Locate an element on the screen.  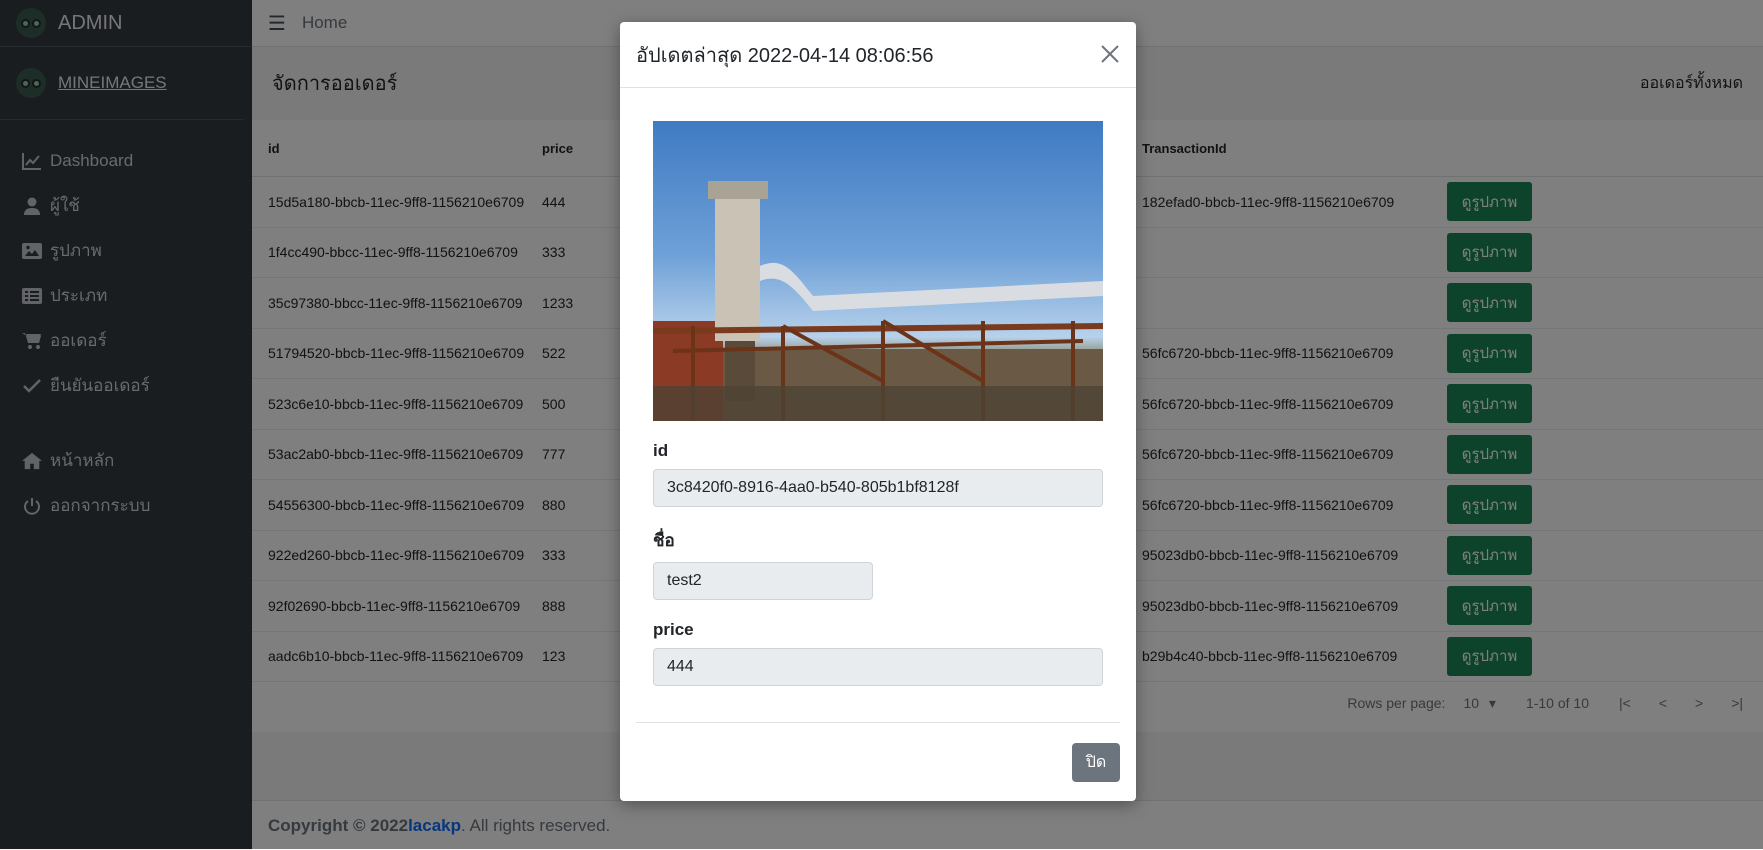
modal-title: อัปเดตล่าสุด 2022-04-14 08:06:56 is located at coordinates (785, 55).